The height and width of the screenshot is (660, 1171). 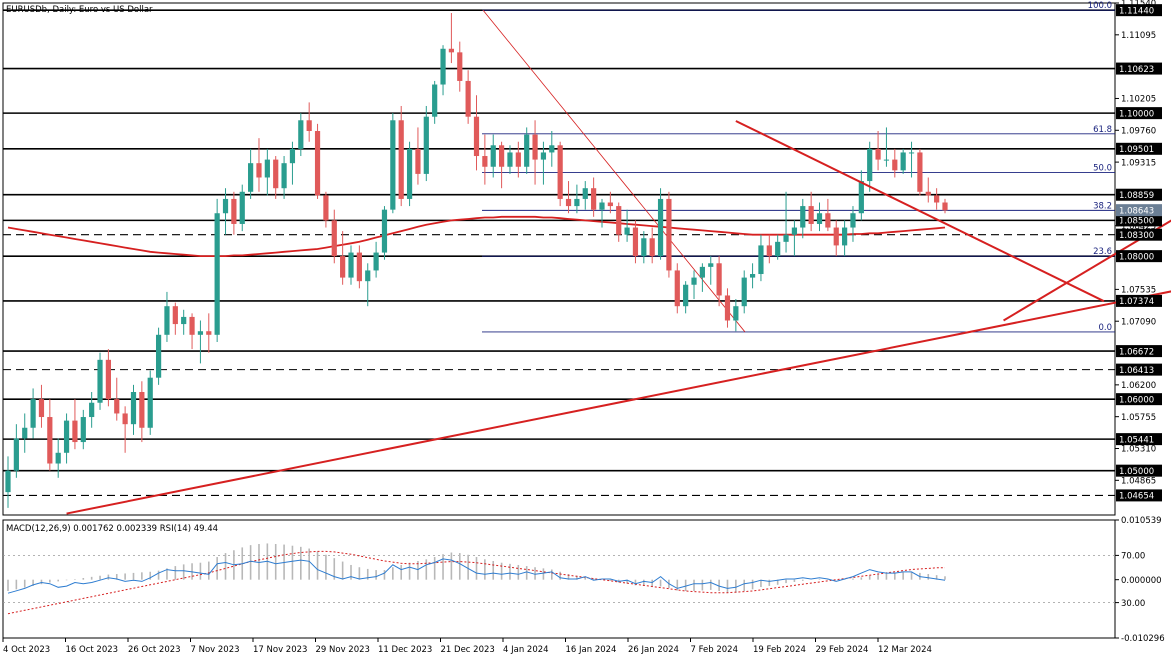 What do you see at coordinates (405, 650) in the screenshot?
I see `time-tick-label: 11 Dec 2023` at bounding box center [405, 650].